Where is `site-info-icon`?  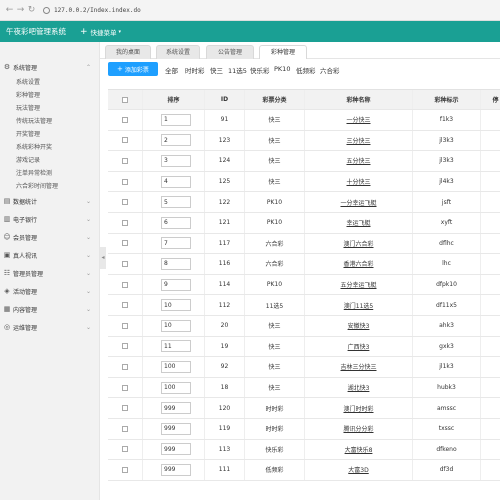
site-info-icon is located at coordinates (46, 10).